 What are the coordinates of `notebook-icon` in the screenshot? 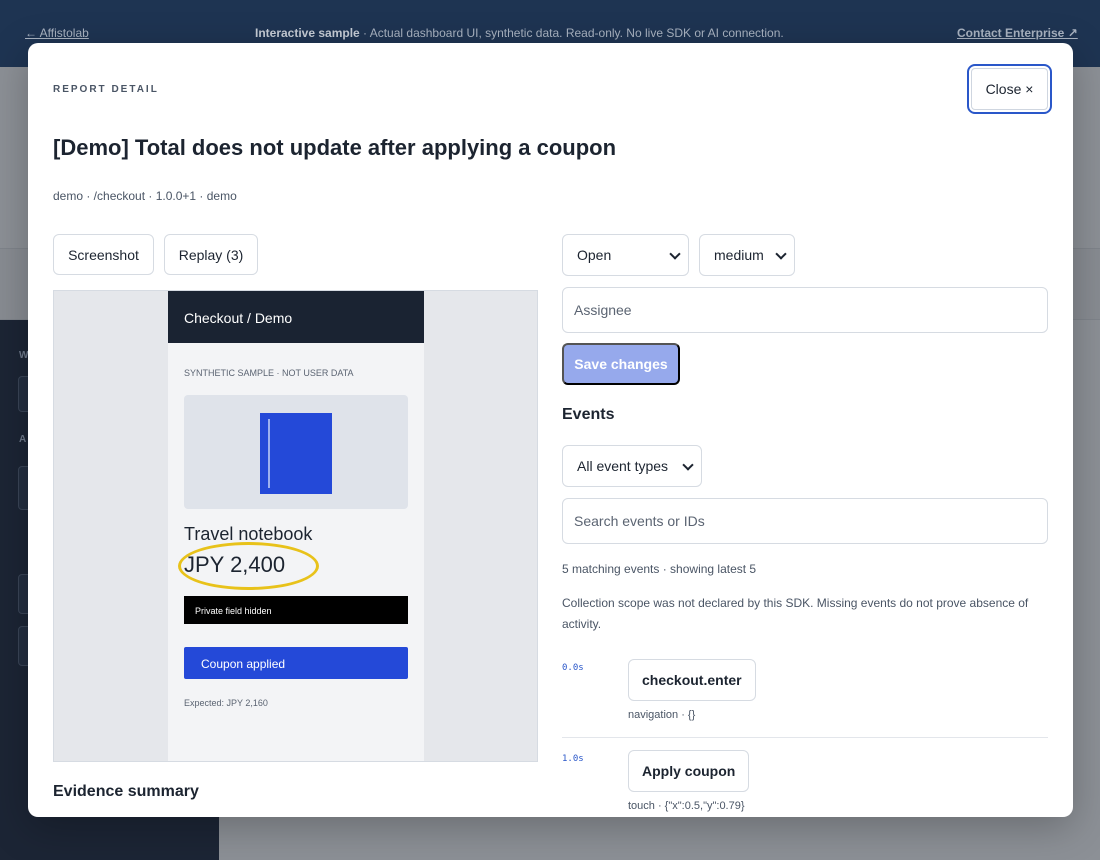 It's located at (296, 453).